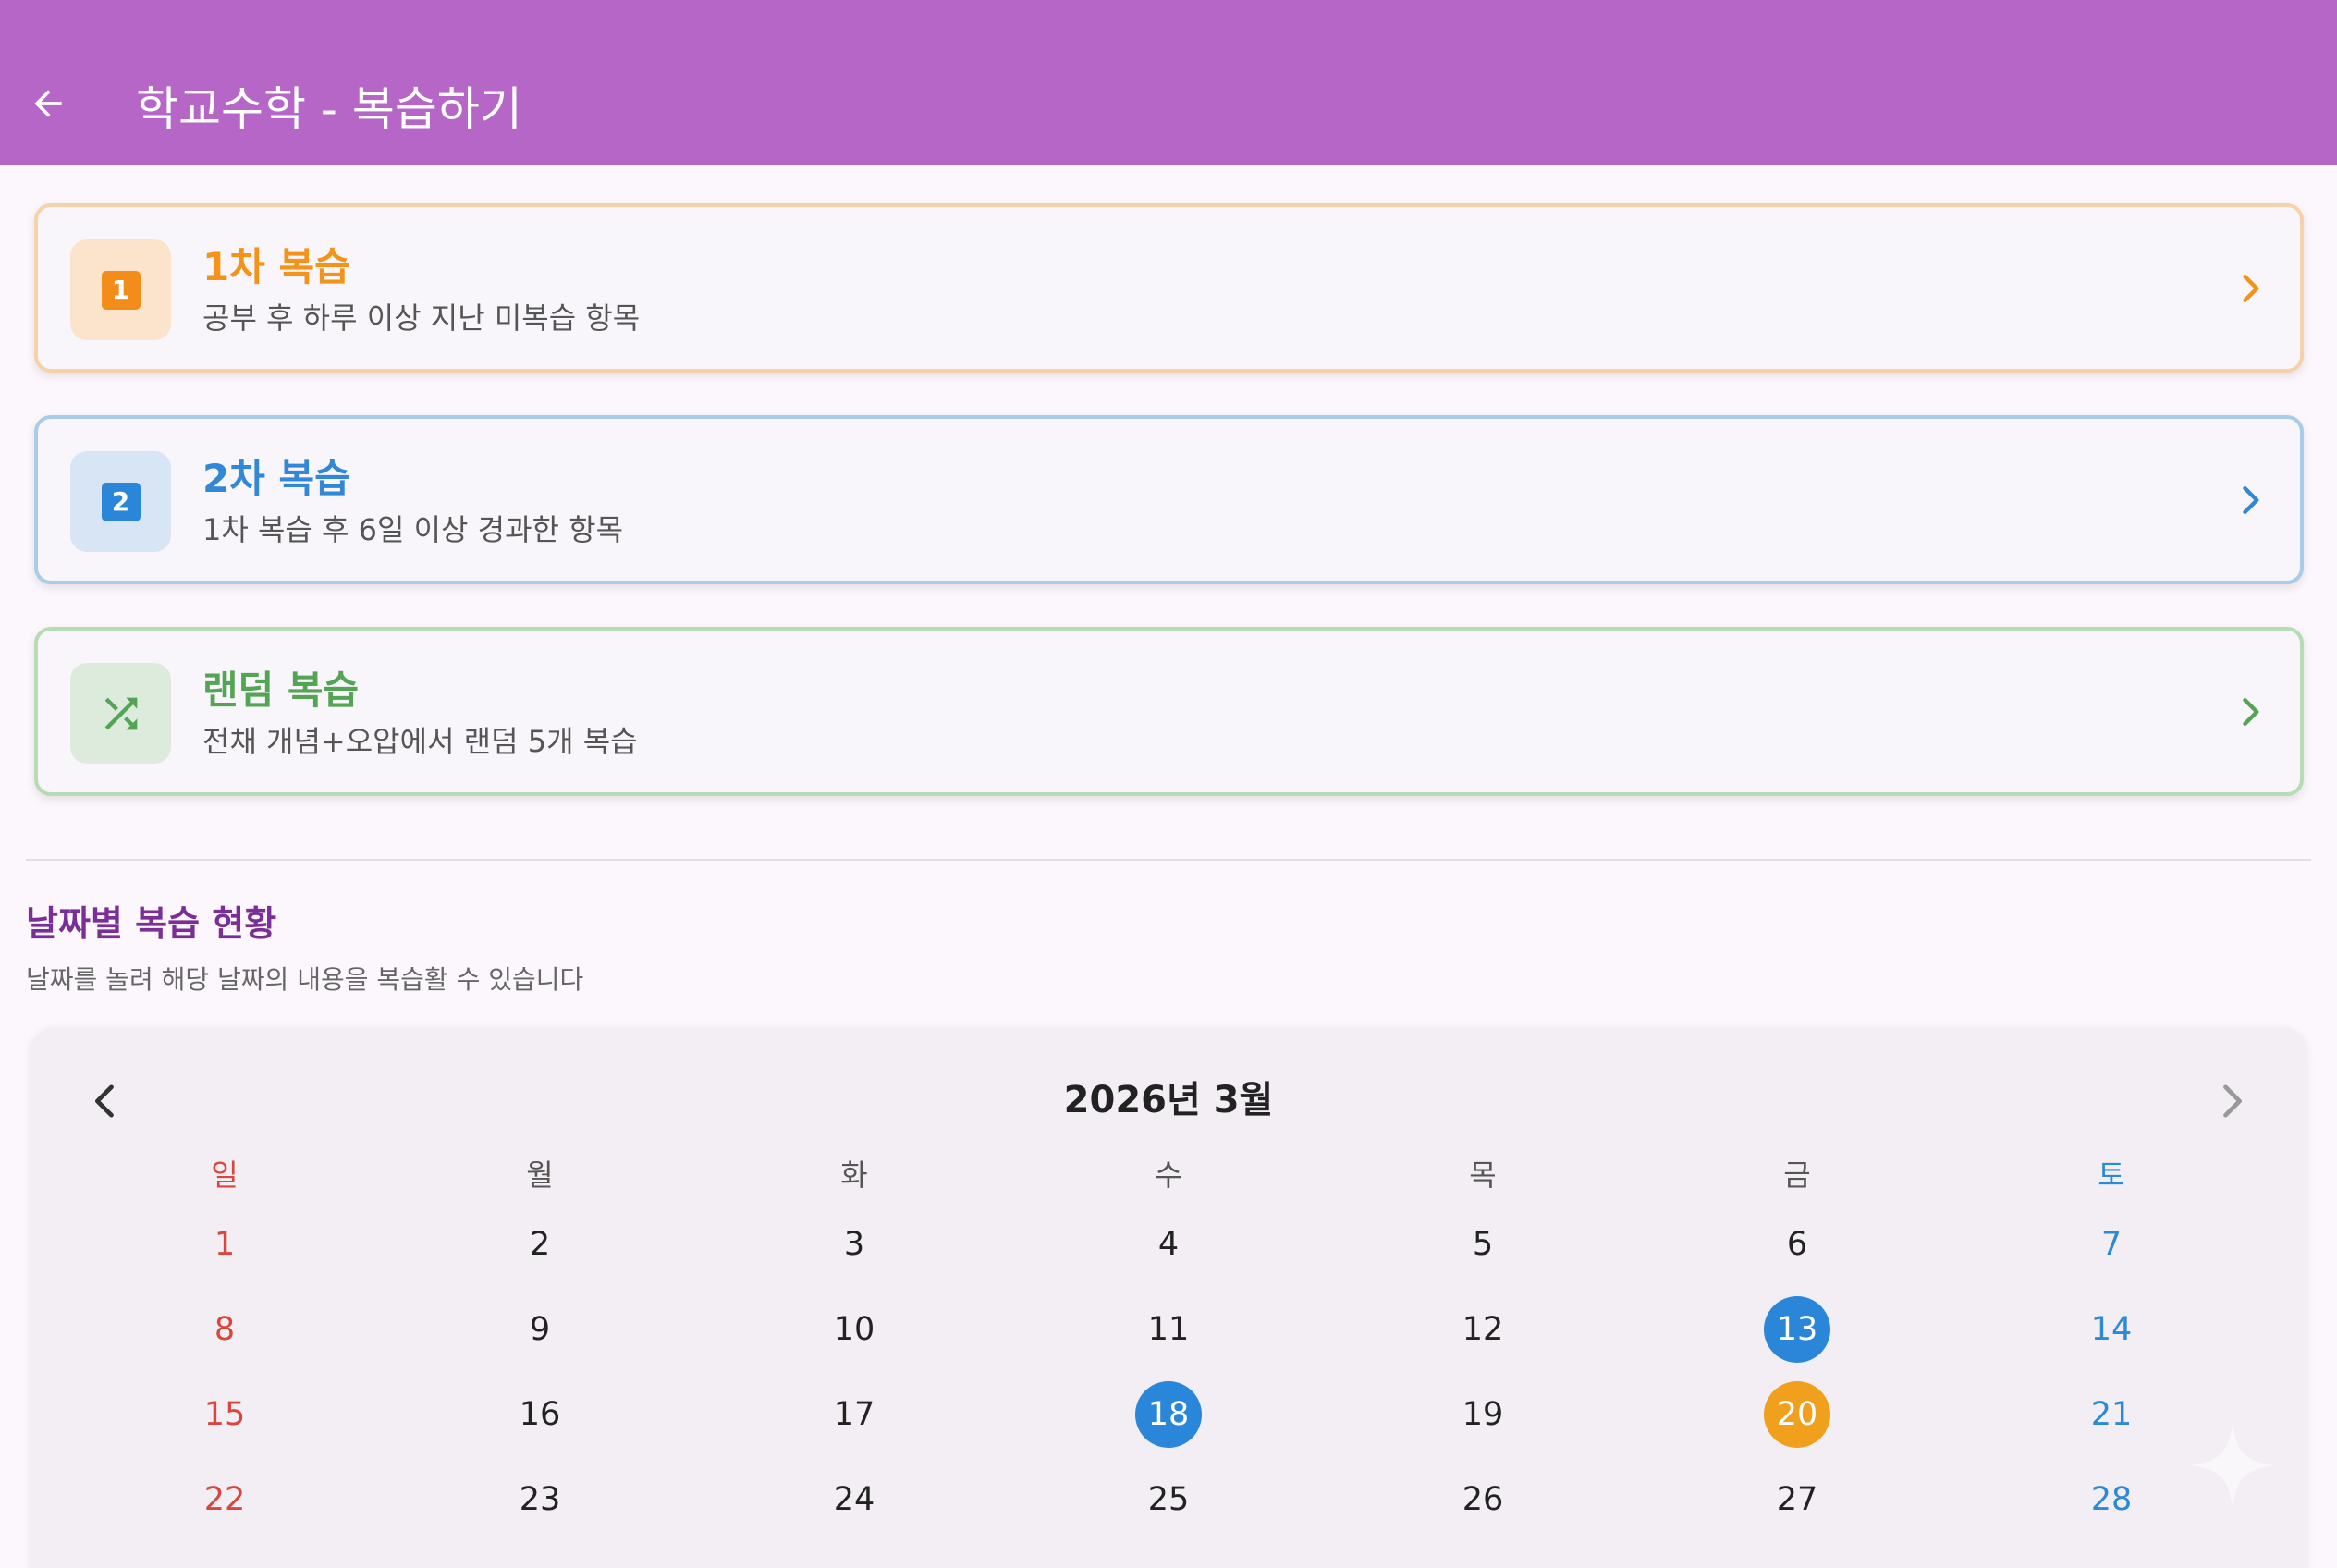 The height and width of the screenshot is (1568, 2337). I want to click on weekday-header: 일월화수목금토, so click(1168, 1175).